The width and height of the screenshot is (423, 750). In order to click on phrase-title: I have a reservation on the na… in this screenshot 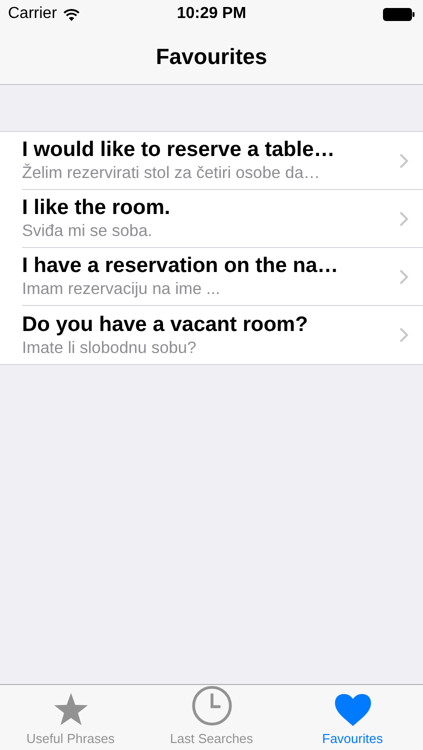, I will do `click(181, 266)`.